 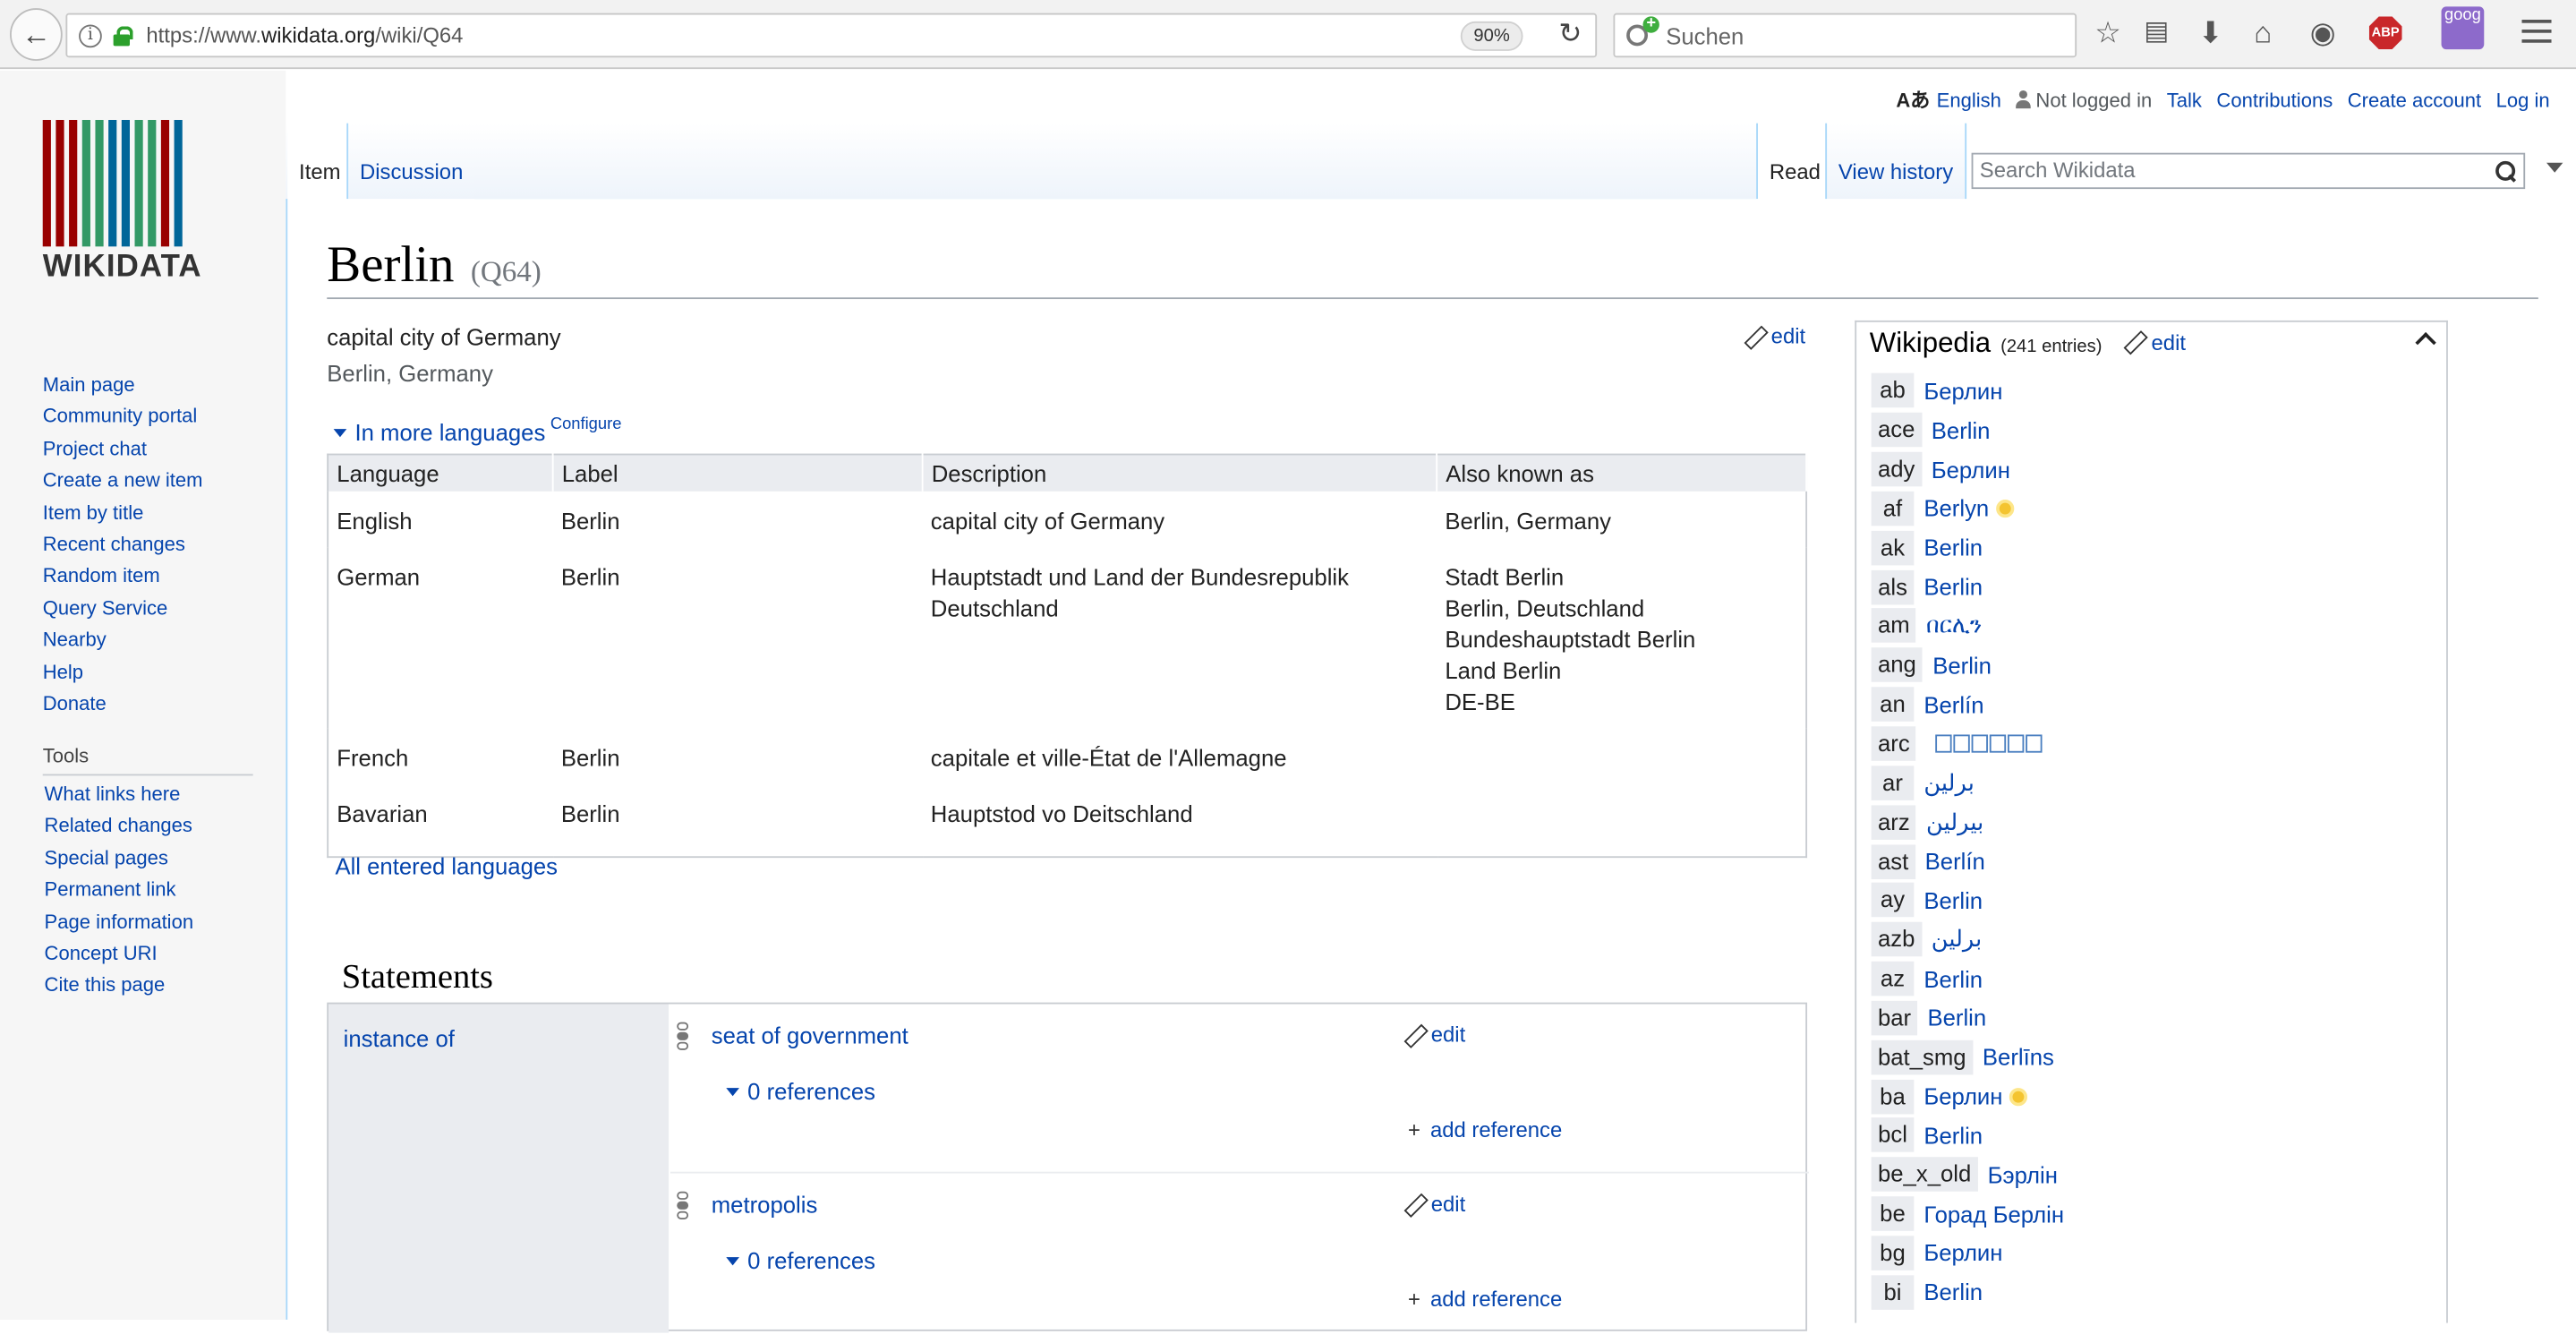 I want to click on hamburger-menu-icon, so click(x=2536, y=34).